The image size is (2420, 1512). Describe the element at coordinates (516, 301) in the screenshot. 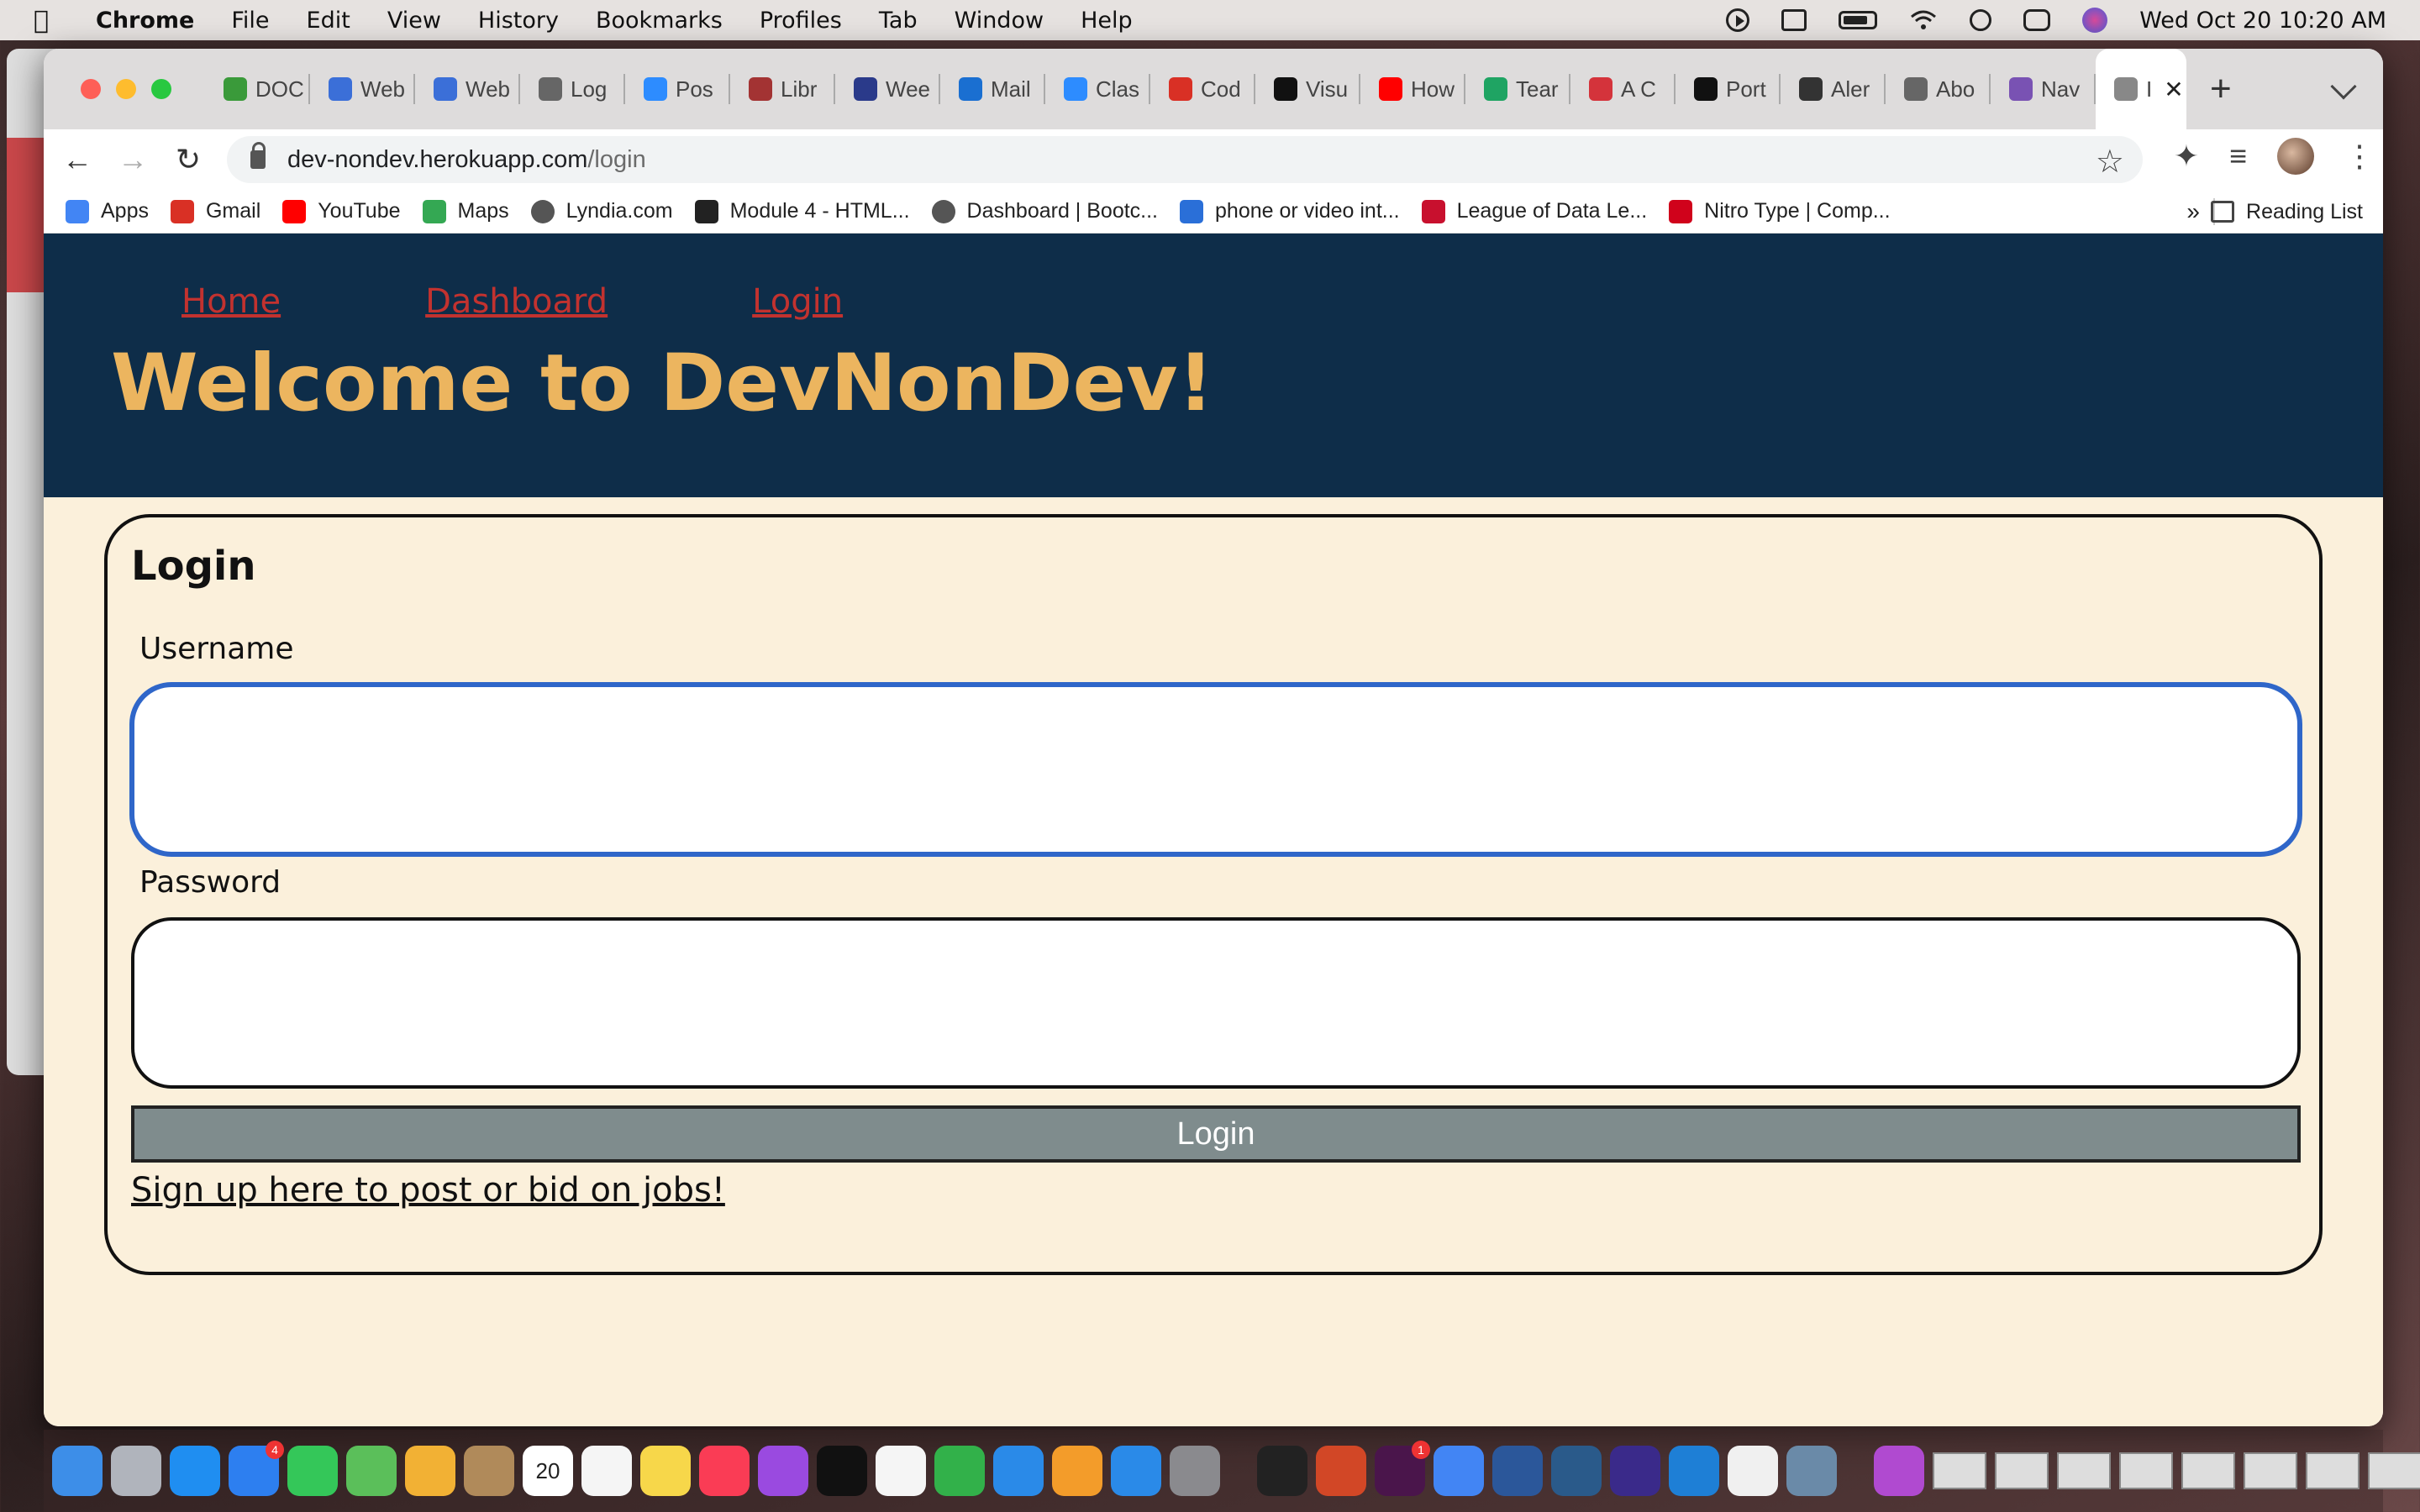

I see `nav-dashboard-link: Dashboard` at that location.